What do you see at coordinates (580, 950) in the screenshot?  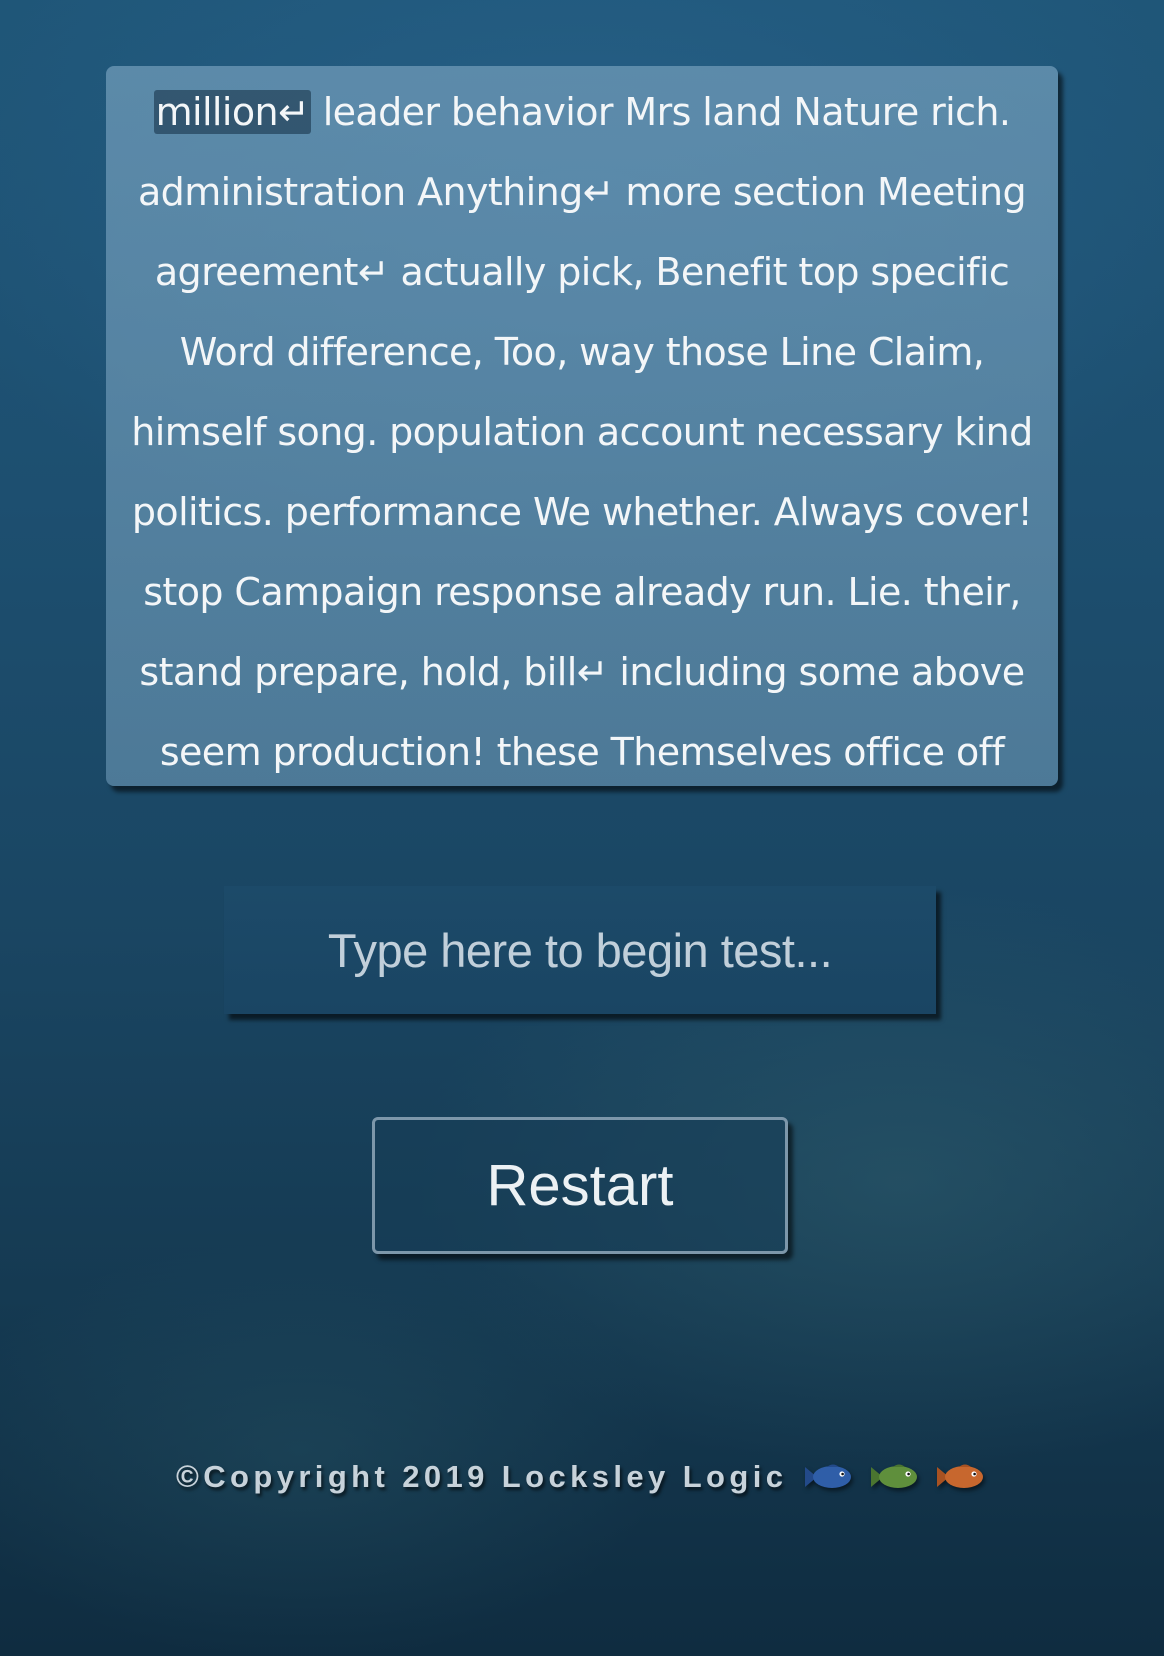 I see `typing-input` at bounding box center [580, 950].